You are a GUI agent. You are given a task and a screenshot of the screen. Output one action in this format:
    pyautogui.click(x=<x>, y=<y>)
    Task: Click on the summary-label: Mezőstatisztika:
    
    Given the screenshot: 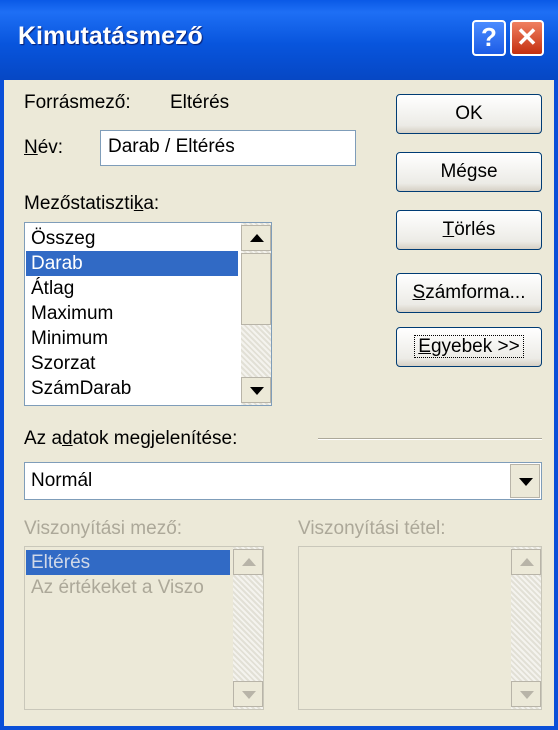 What is the action you would take?
    pyautogui.click(x=92, y=203)
    